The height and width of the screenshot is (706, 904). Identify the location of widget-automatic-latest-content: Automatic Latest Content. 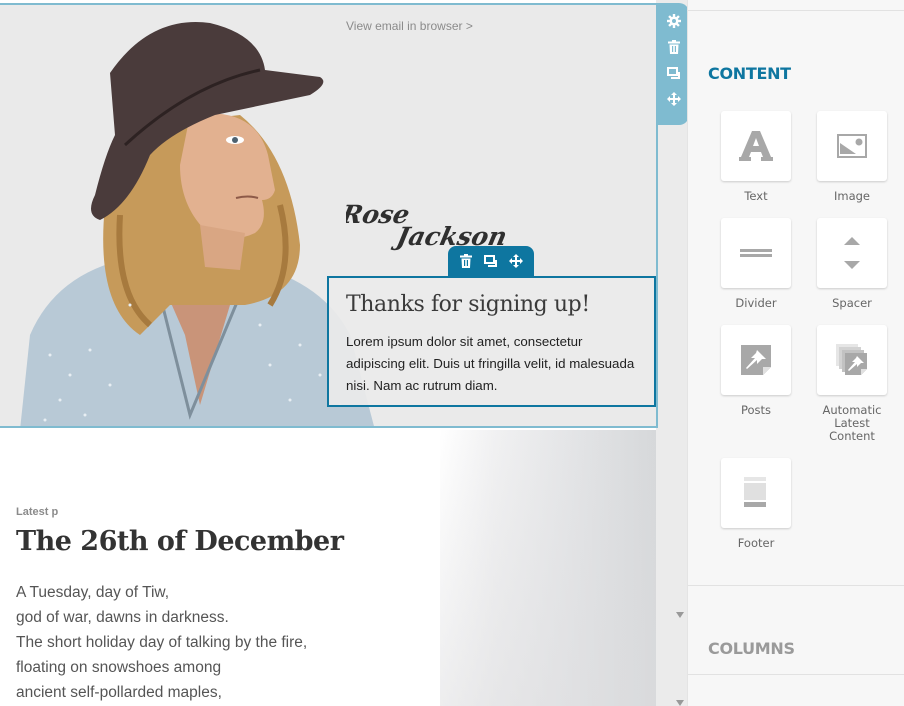
(852, 384).